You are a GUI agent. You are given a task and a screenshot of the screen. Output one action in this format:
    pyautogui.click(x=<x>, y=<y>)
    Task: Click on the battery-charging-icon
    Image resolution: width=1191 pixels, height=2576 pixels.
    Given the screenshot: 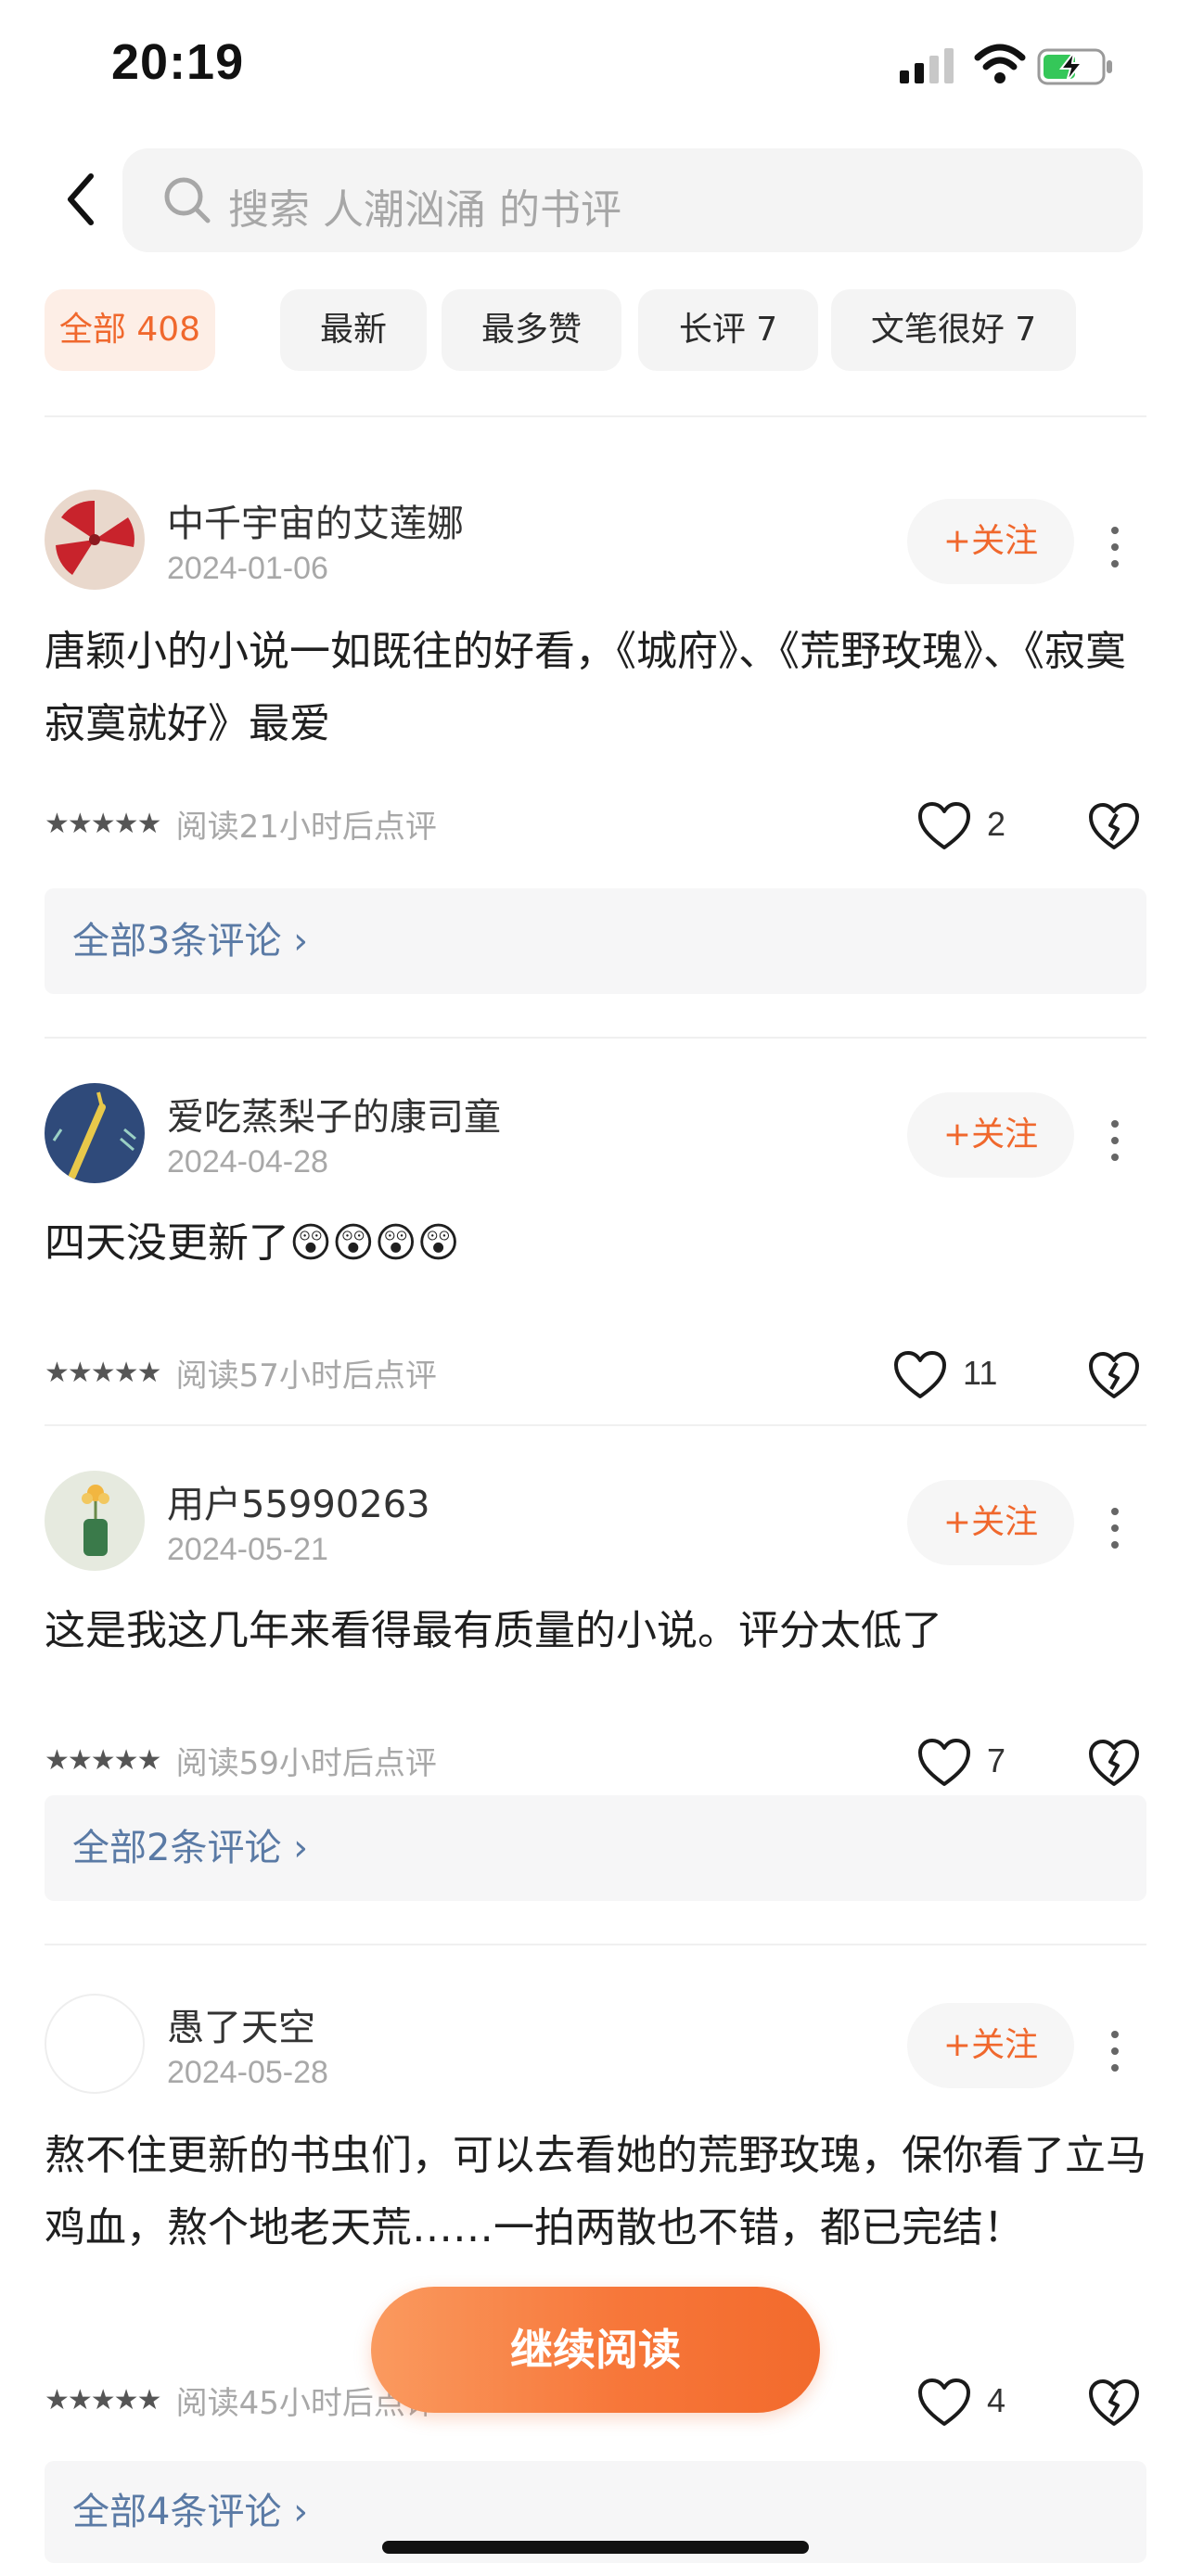 What is the action you would take?
    pyautogui.click(x=1074, y=66)
    